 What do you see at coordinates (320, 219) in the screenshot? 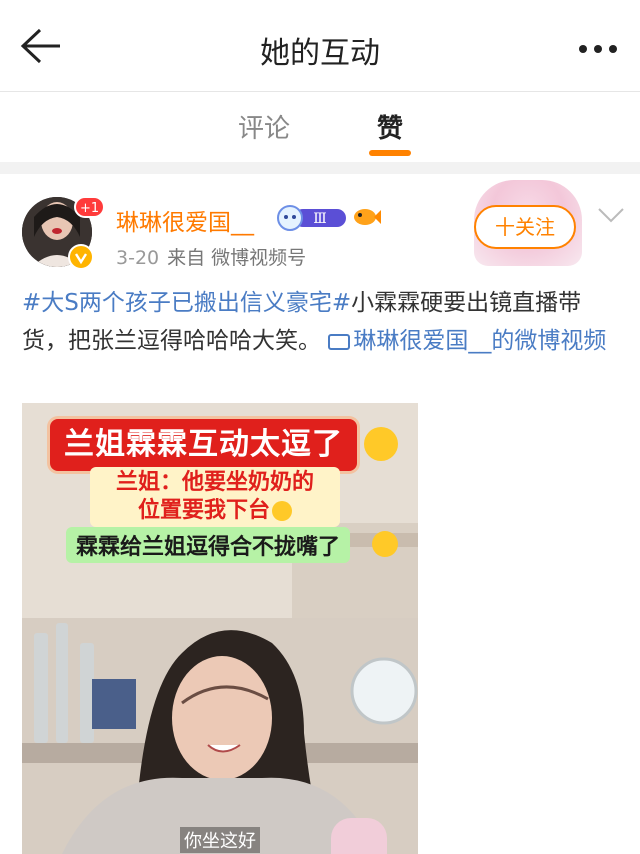
I see `svg-text: Ⅲ` at bounding box center [320, 219].